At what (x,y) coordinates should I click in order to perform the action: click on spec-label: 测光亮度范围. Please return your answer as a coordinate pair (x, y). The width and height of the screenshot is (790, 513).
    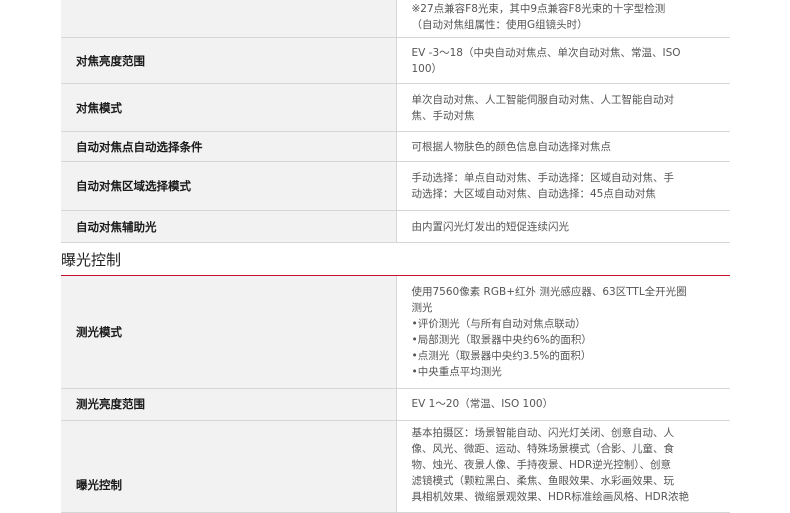
    Looking at the image, I should click on (229, 404).